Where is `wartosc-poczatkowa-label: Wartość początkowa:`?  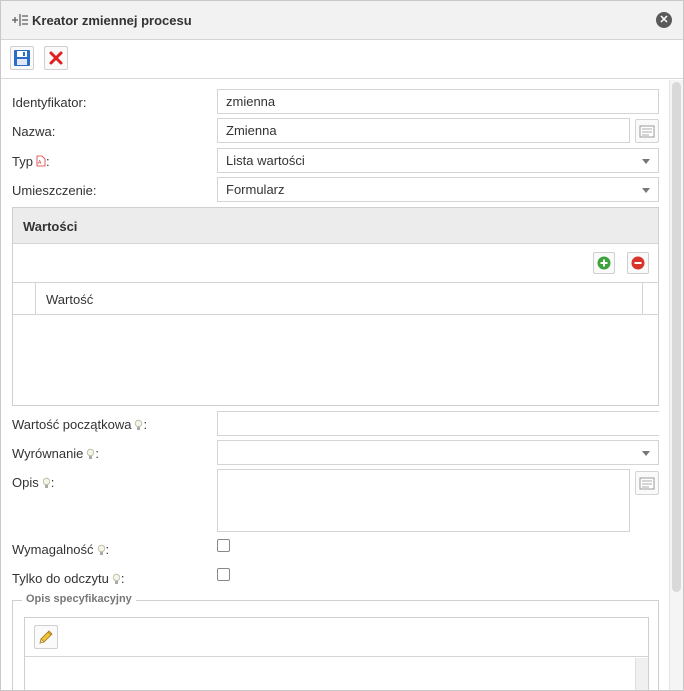
wartosc-poczatkowa-label: Wartość początkowa: is located at coordinates (79, 425).